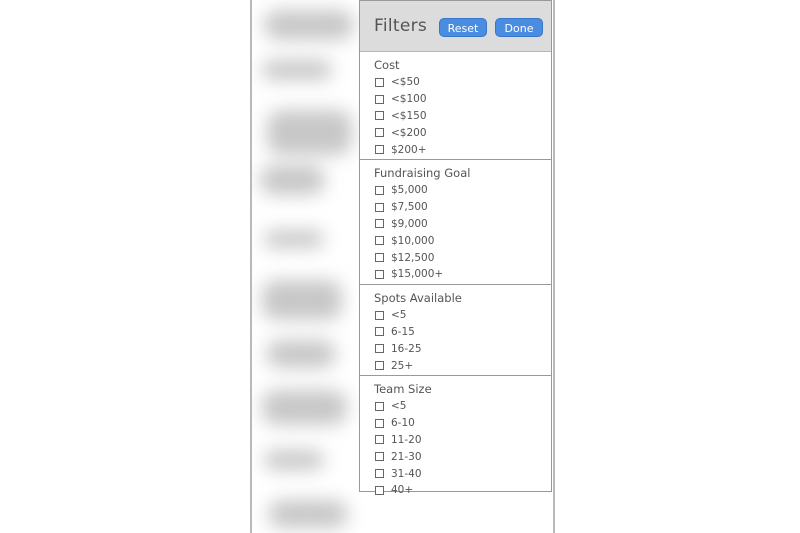 The height and width of the screenshot is (533, 800). Describe the element at coordinates (455, 149) in the screenshot. I see `cost-option: $200+` at that location.